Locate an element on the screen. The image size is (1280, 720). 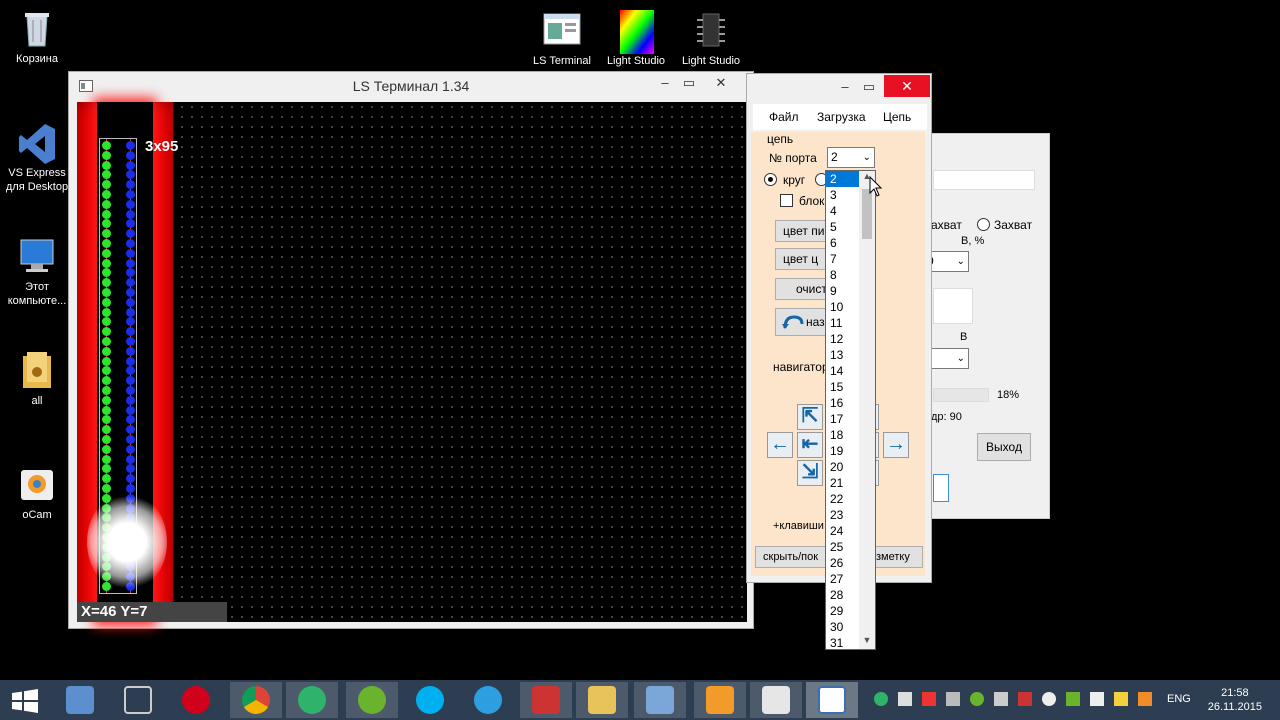
tray-alert-icon is located at coordinates (929, 699).